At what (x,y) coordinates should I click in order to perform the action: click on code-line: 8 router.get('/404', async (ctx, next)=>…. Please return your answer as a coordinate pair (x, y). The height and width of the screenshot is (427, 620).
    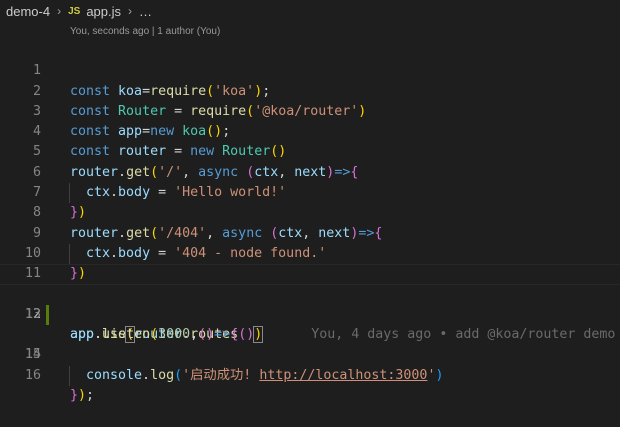
    Looking at the image, I should click on (310, 211).